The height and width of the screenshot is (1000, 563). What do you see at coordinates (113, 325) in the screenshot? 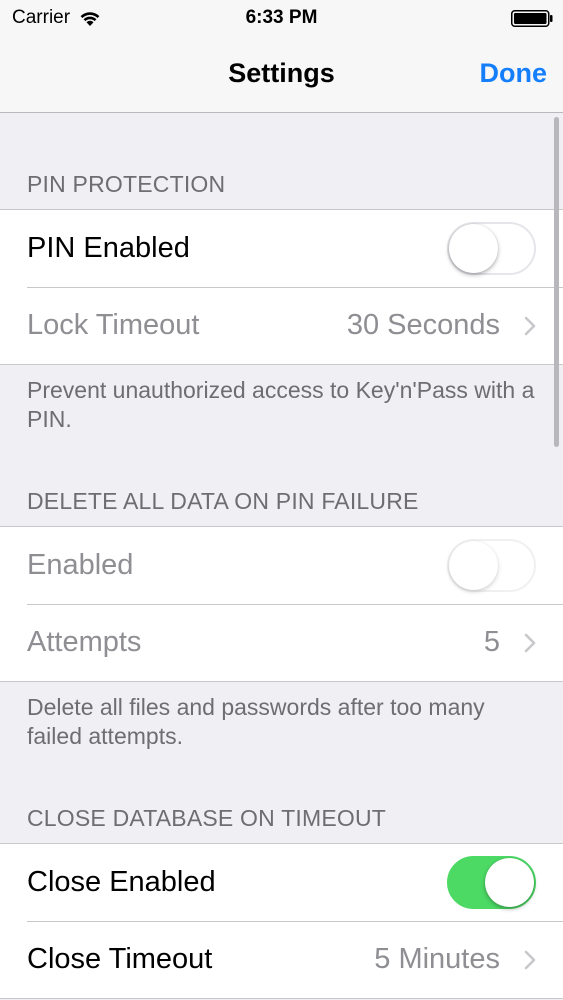
I see `lock-timeout-label: Lock Timeout` at bounding box center [113, 325].